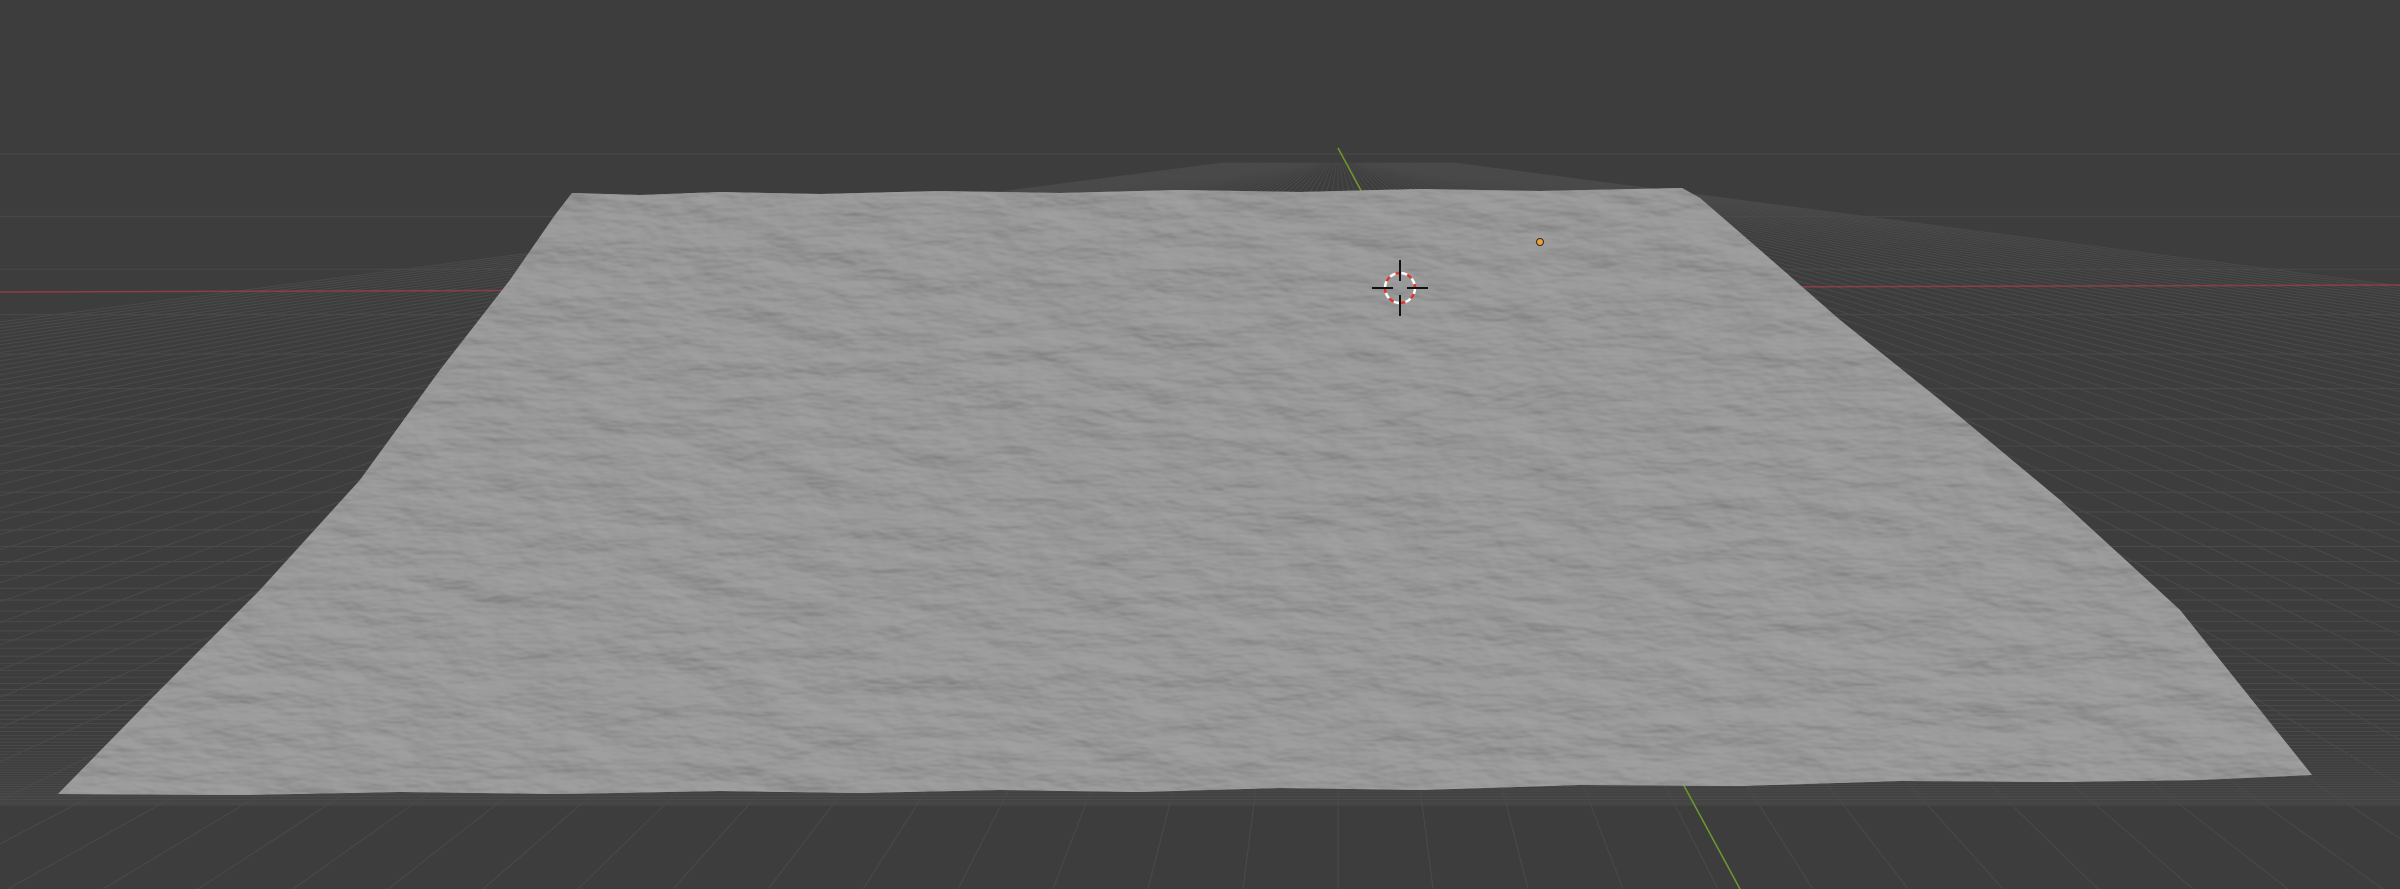  I want to click on object-origin-dot, so click(1540, 242).